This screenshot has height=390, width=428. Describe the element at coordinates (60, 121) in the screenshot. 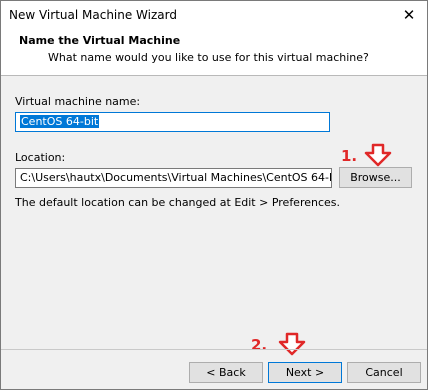

I see `vm-name-value: CentOS 64-bit` at that location.